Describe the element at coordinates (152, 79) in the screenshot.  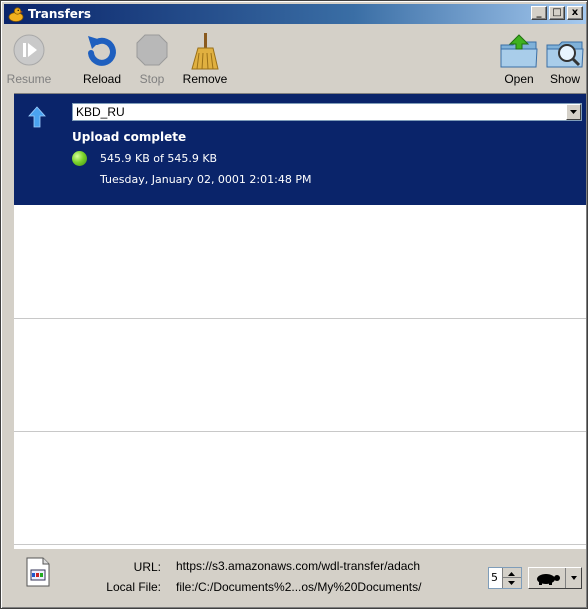
I see `stop-label: Stop` at that location.